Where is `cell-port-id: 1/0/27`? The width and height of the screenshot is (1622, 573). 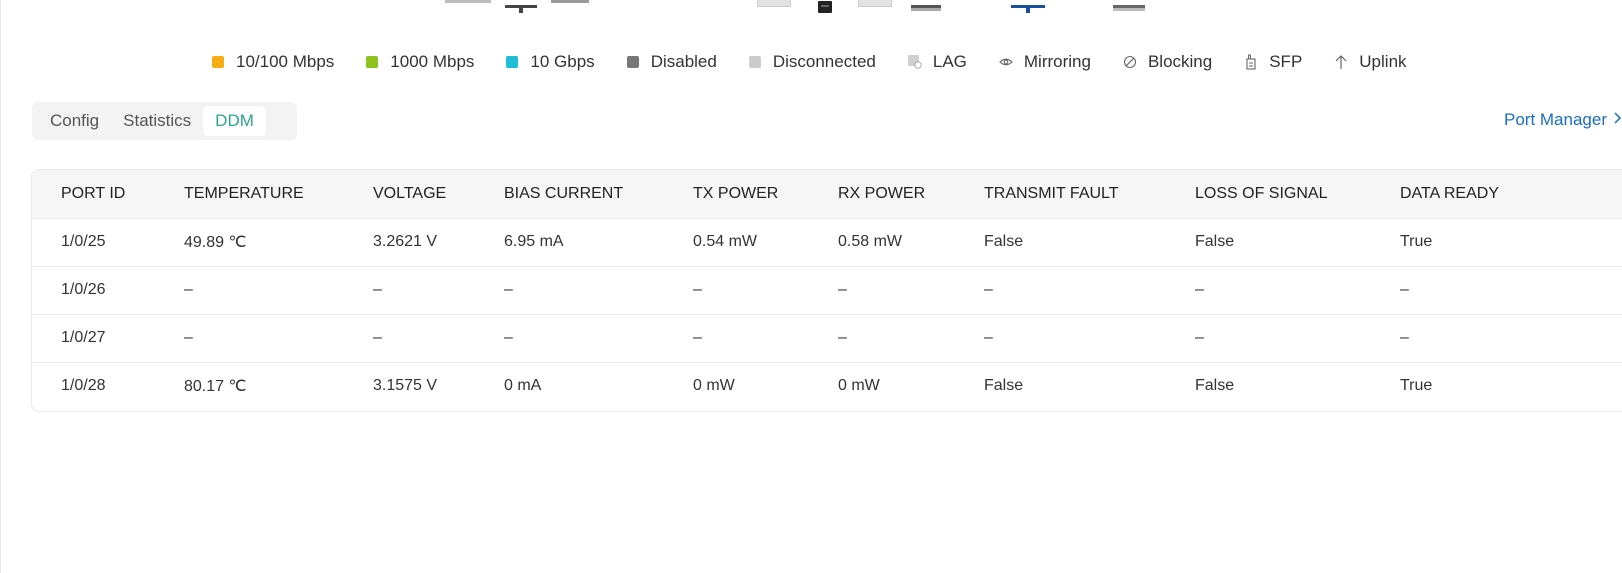 cell-port-id: 1/0/27 is located at coordinates (83, 337).